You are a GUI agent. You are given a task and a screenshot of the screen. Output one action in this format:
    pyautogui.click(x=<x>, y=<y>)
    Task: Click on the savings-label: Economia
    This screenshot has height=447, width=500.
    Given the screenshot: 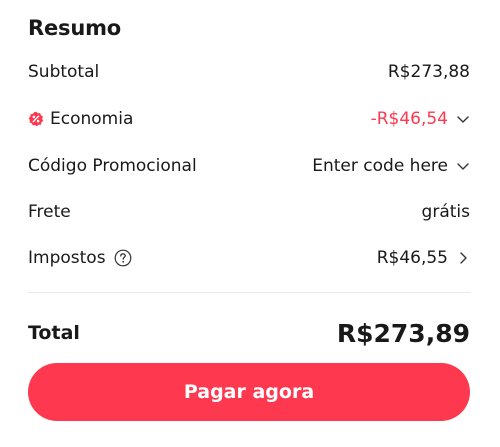 What is the action you would take?
    pyautogui.click(x=92, y=119)
    